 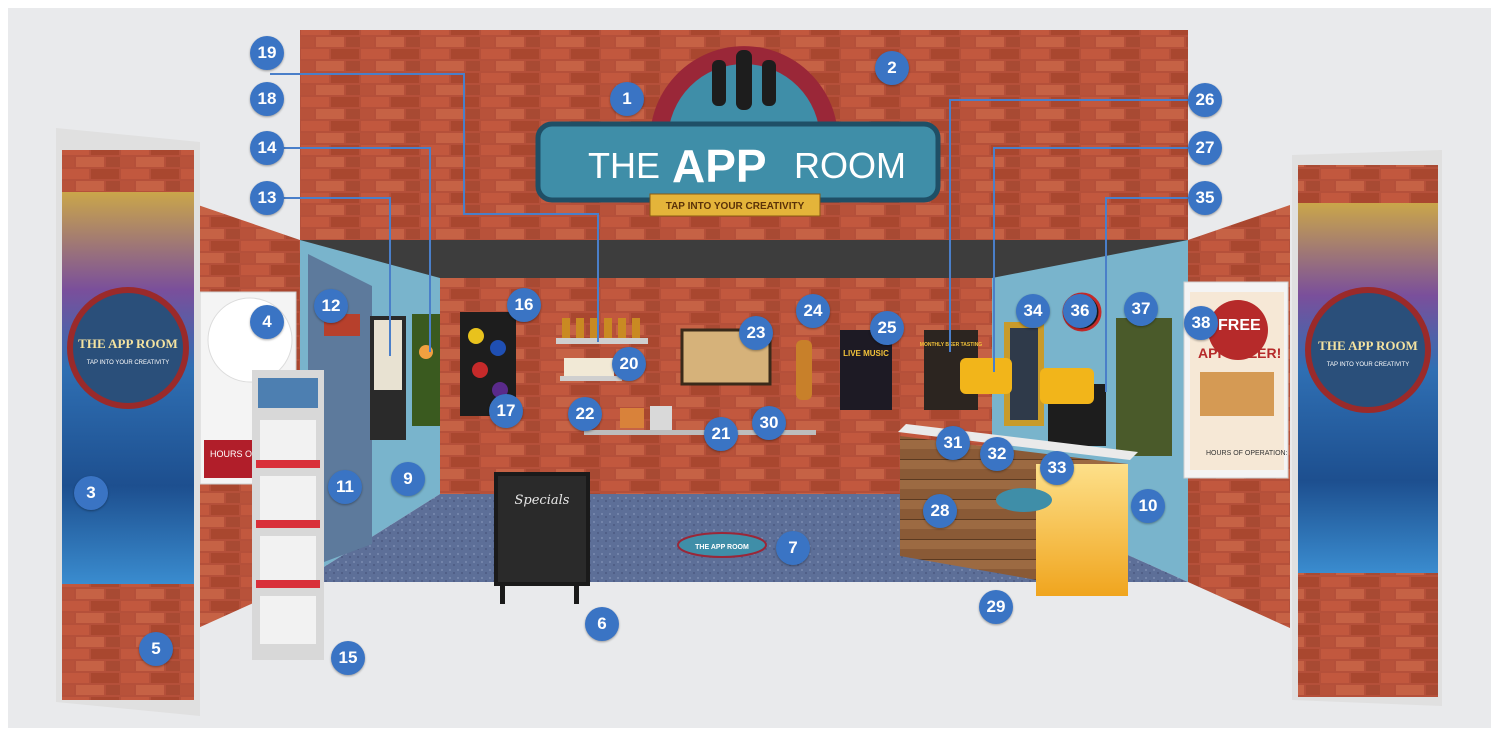 What do you see at coordinates (953, 443) in the screenshot?
I see `marker-31: 31` at bounding box center [953, 443].